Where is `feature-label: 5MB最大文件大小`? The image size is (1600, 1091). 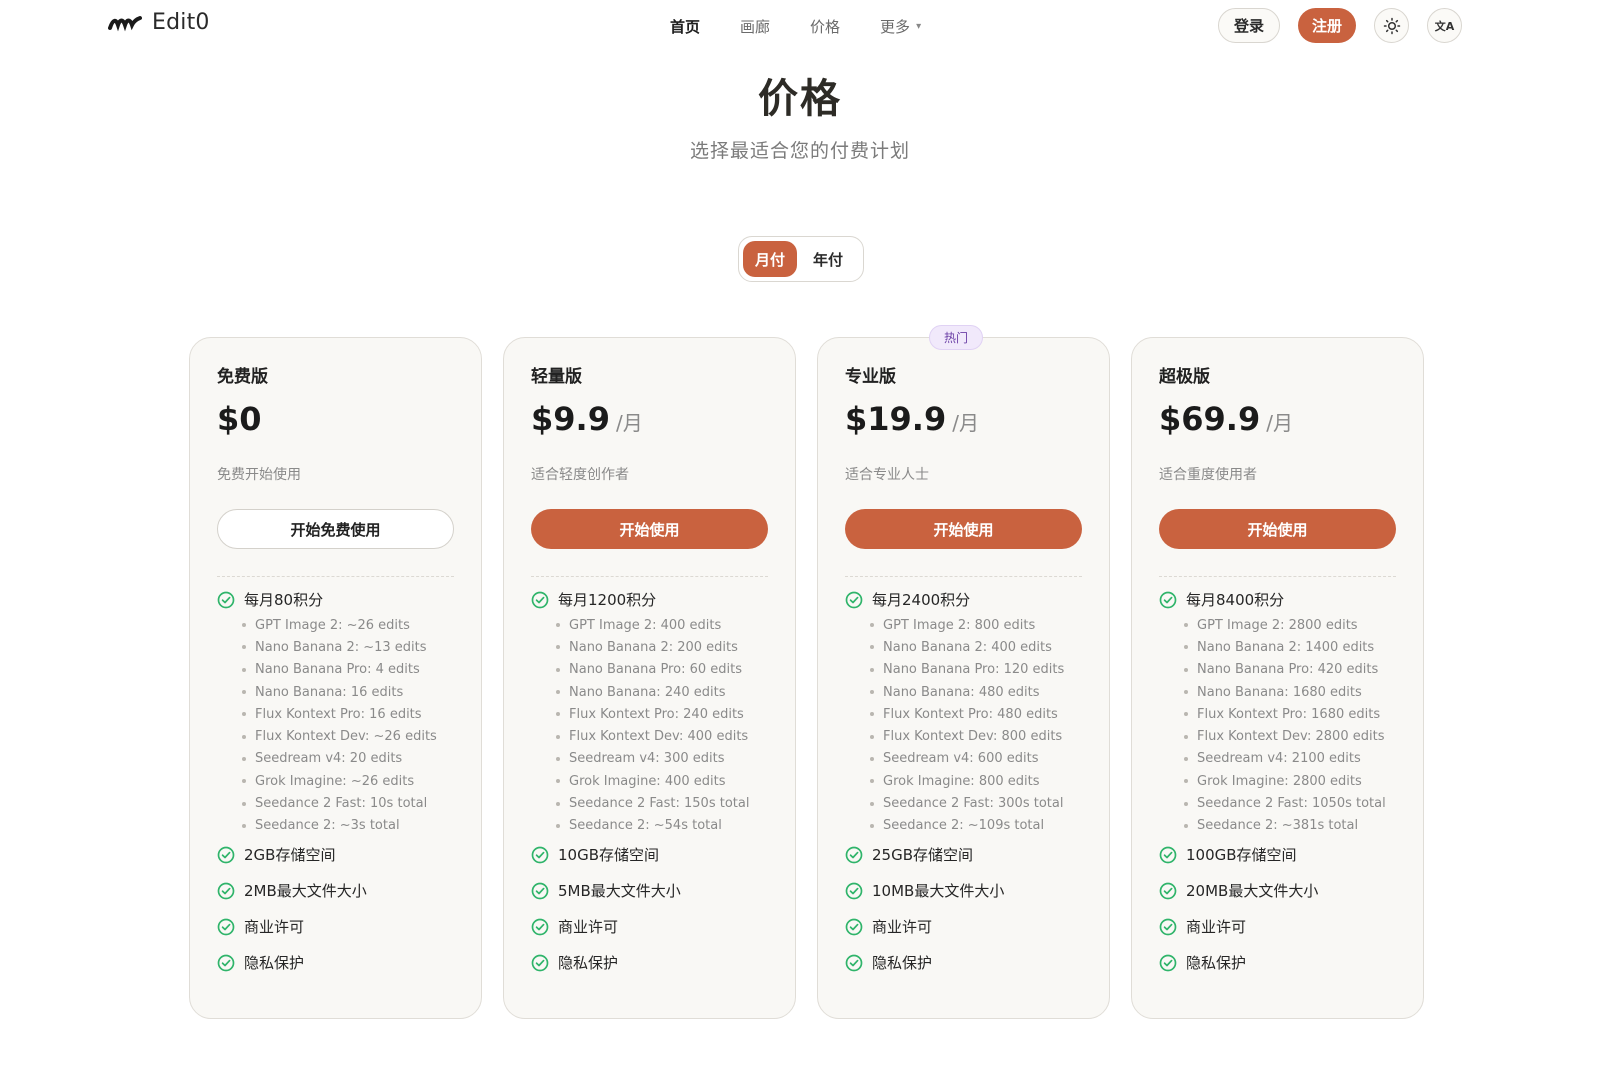
feature-label: 5MB最大文件大小 is located at coordinates (619, 891).